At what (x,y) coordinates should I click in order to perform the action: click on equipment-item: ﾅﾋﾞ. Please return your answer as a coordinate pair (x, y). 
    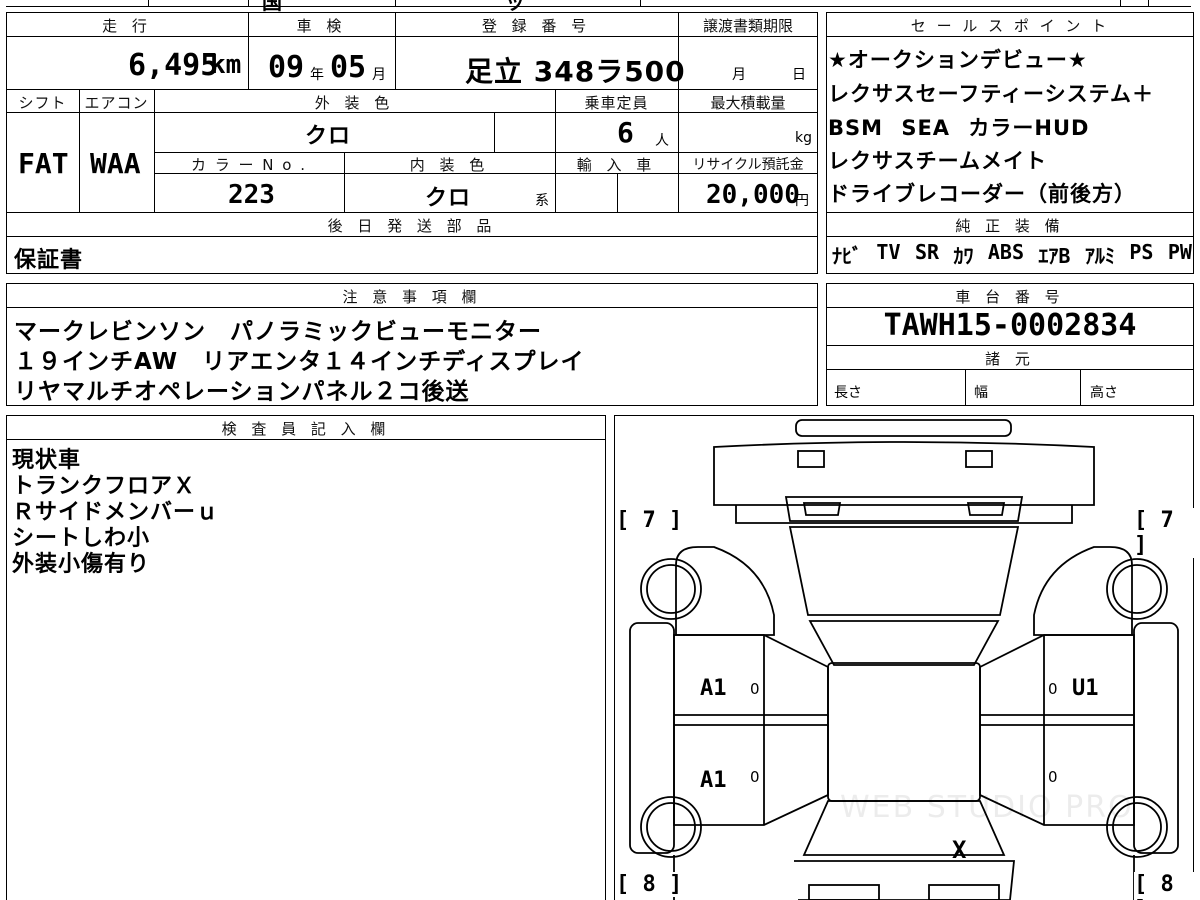
    Looking at the image, I should click on (847, 256).